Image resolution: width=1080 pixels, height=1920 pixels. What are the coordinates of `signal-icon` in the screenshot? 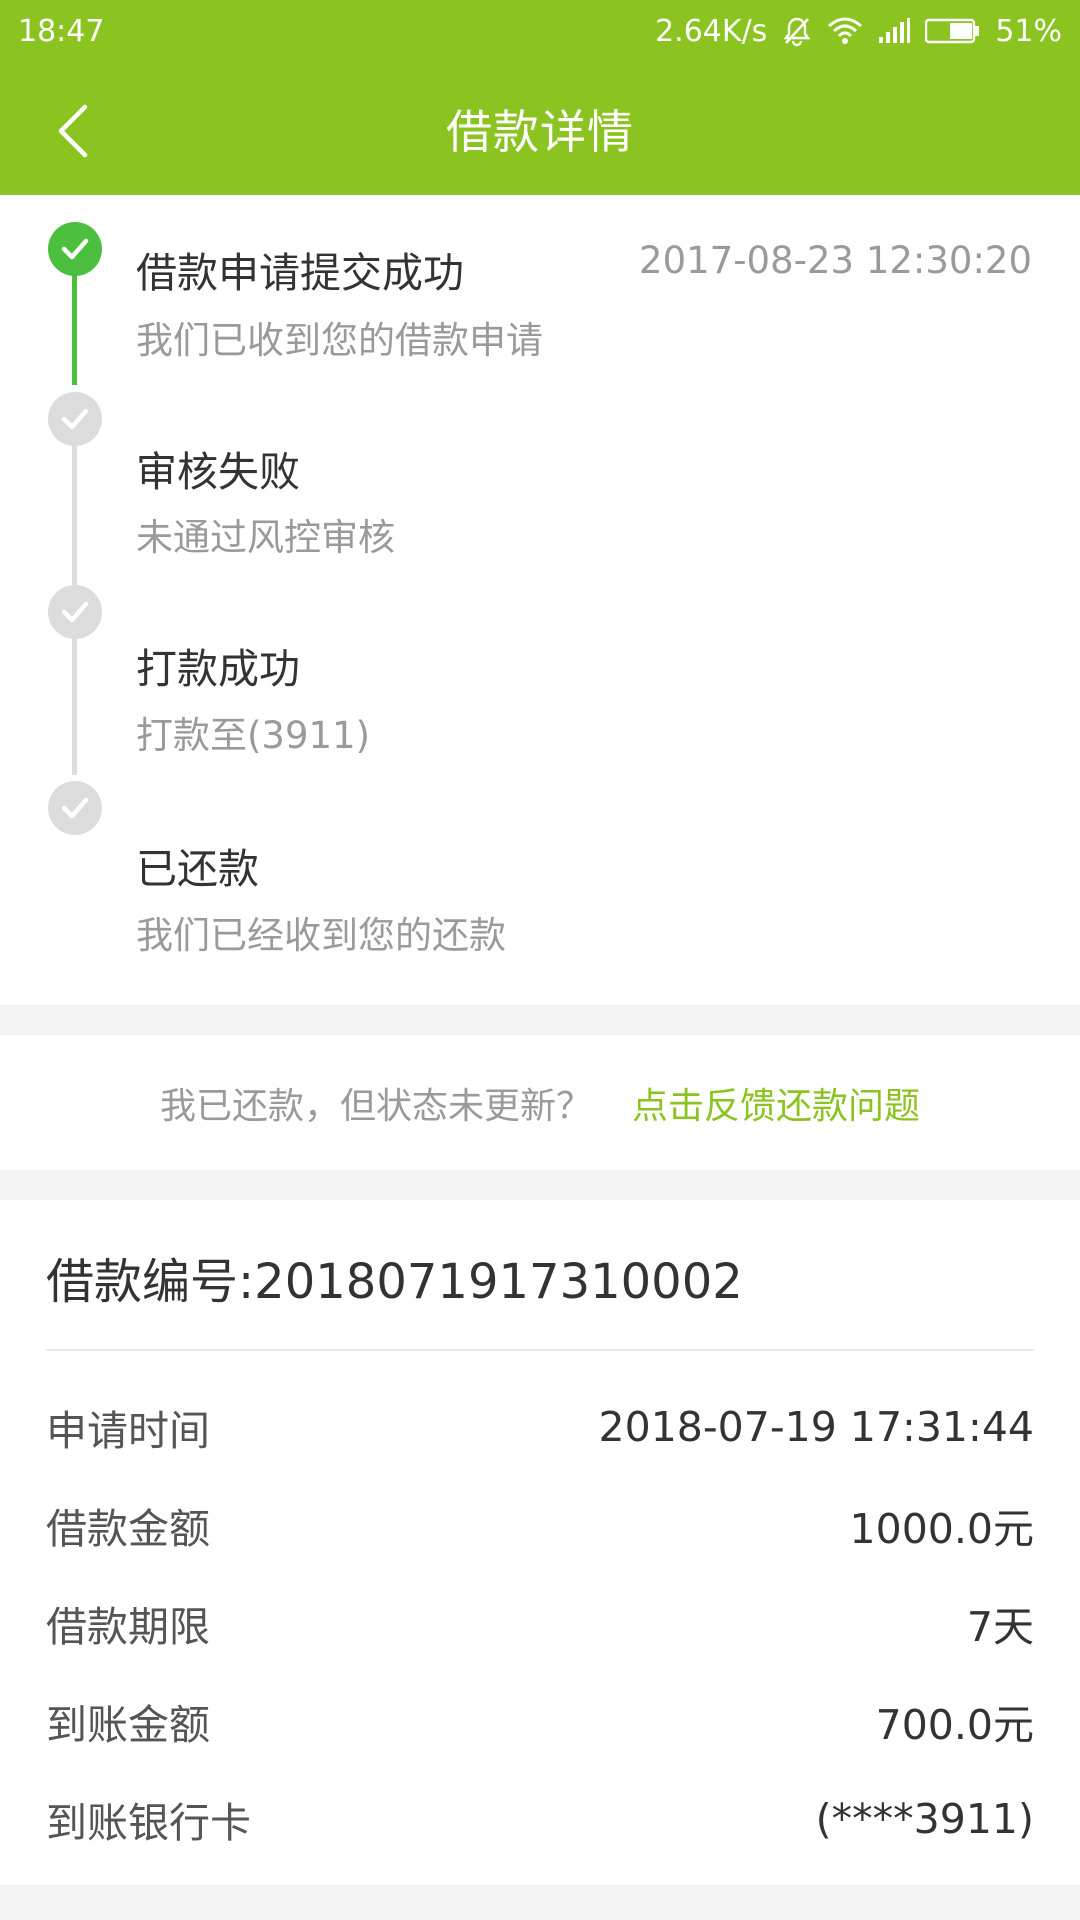 It's located at (894, 31).